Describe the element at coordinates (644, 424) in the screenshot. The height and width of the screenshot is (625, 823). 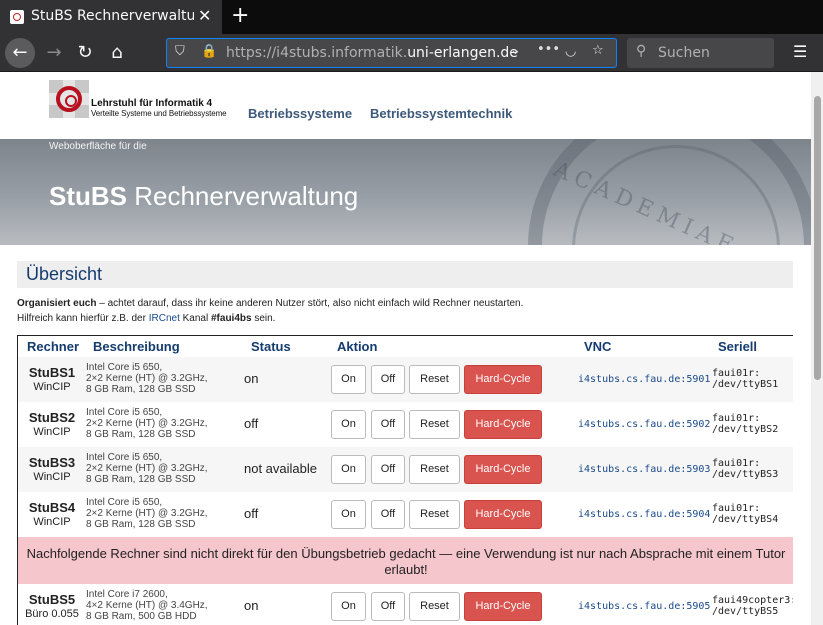
I see `vnc-link: i4stubs.cs.fau.de:5902` at that location.